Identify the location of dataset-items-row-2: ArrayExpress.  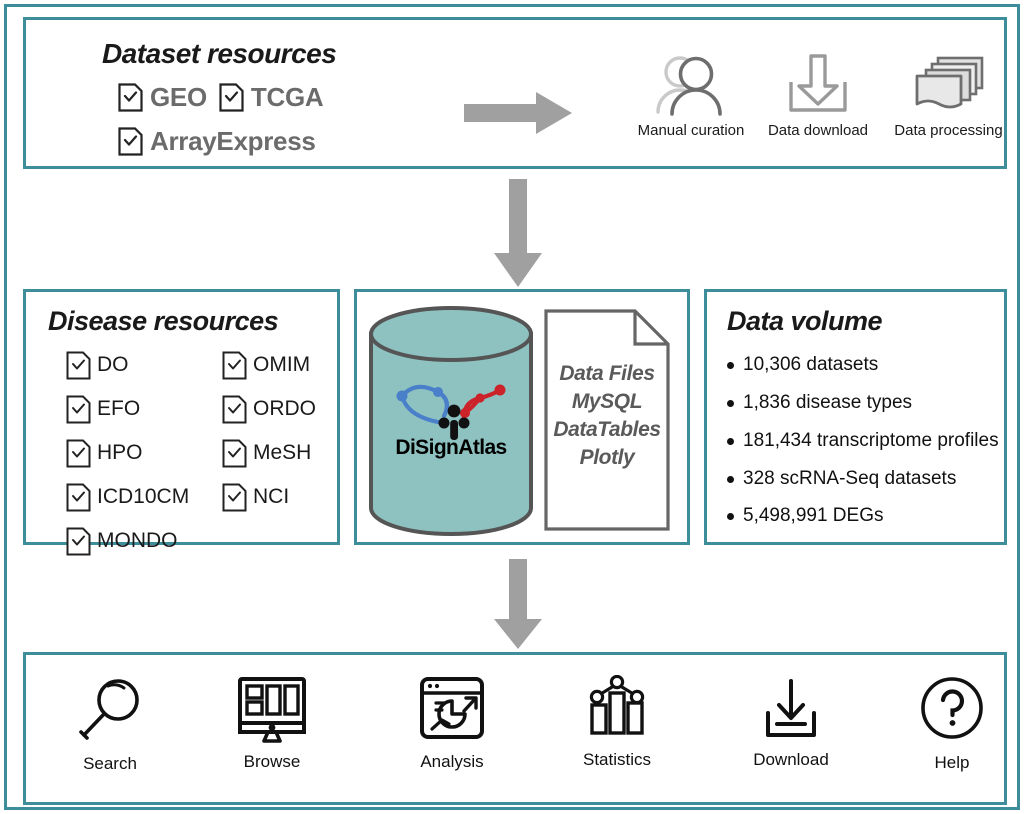
(217, 141).